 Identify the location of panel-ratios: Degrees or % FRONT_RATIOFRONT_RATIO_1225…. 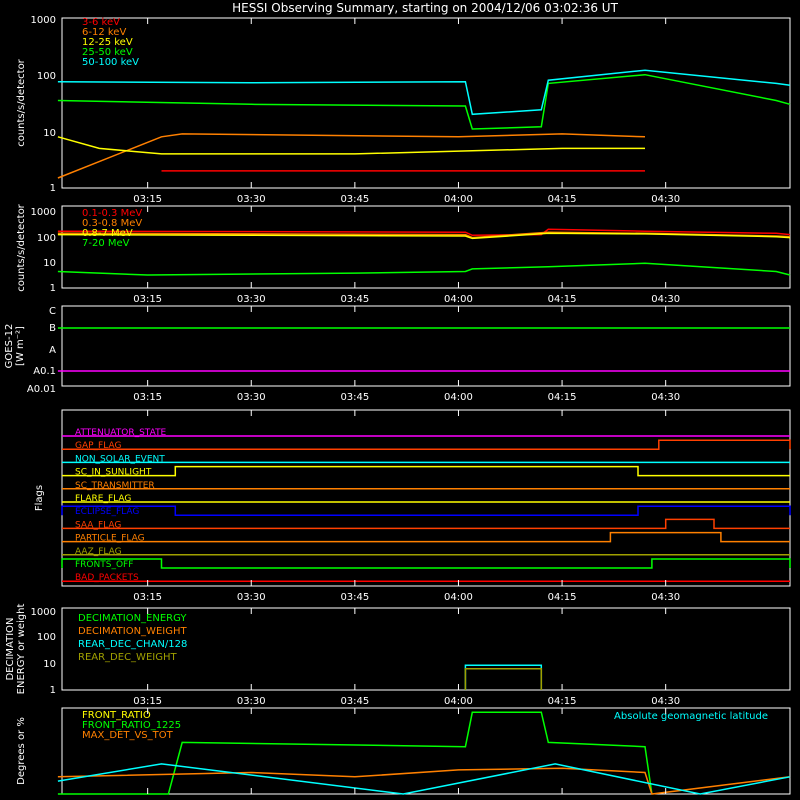
(403, 751).